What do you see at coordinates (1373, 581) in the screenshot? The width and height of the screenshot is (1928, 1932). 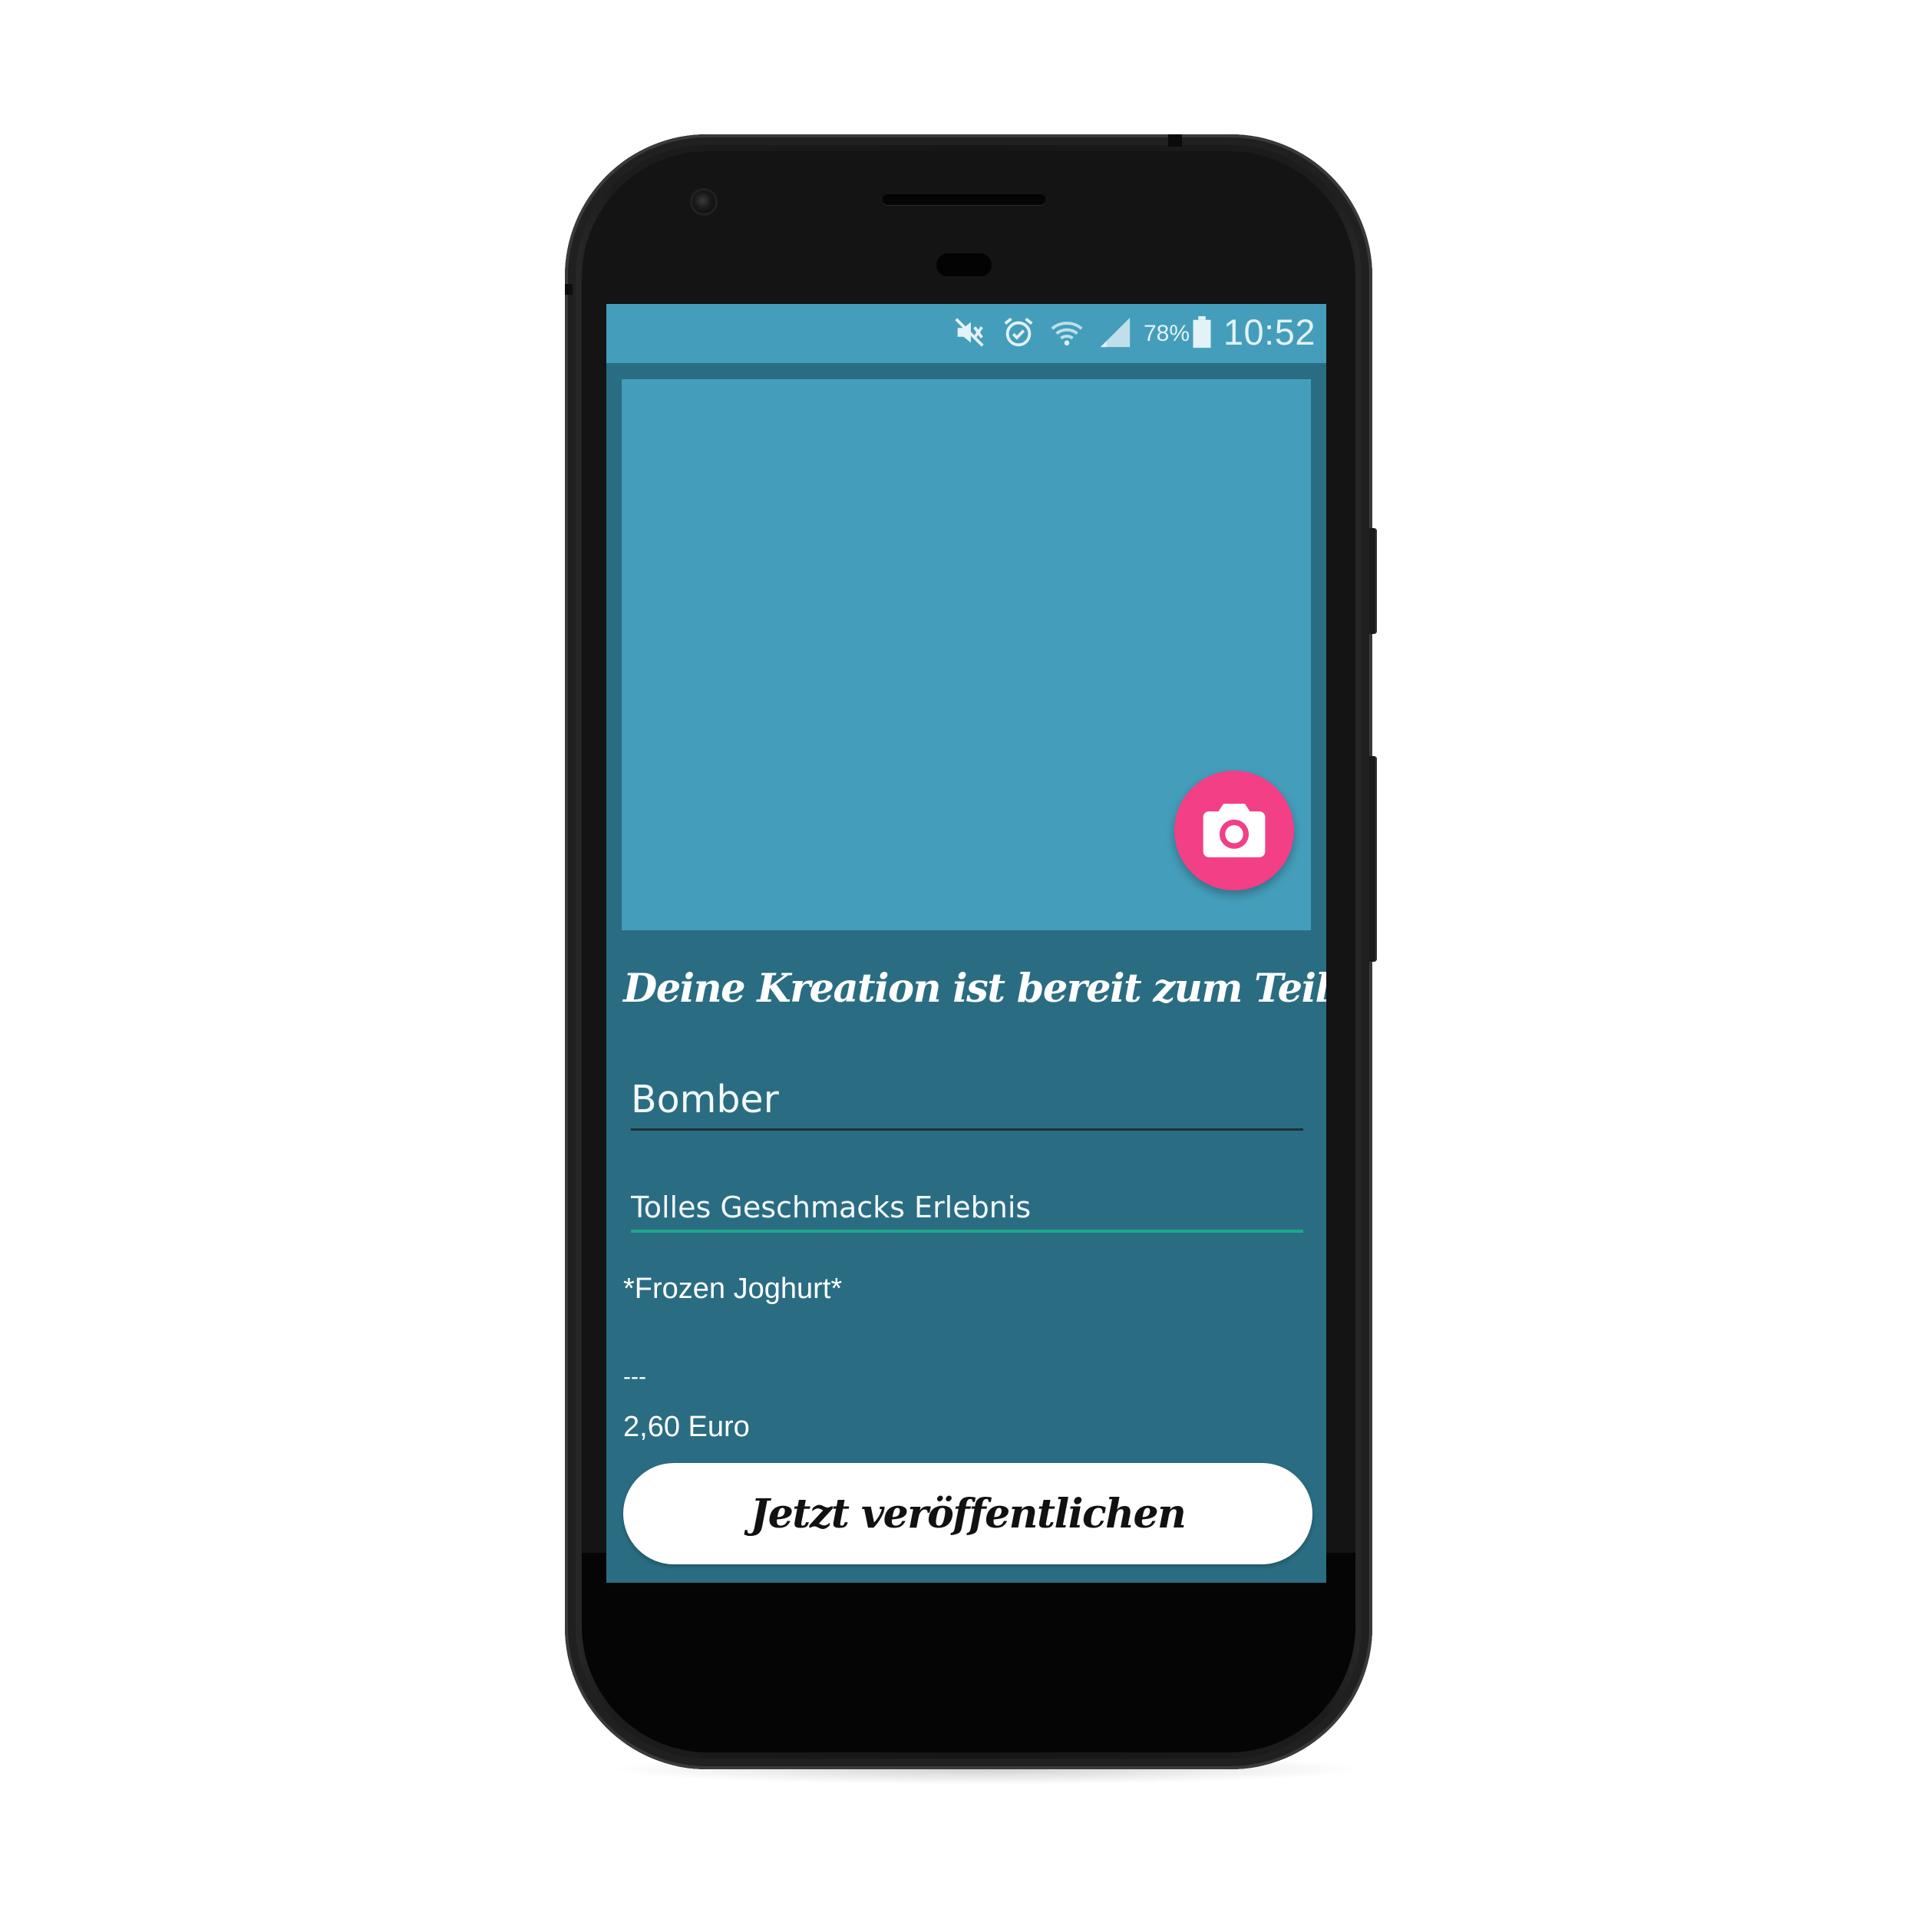 I see `power-button` at bounding box center [1373, 581].